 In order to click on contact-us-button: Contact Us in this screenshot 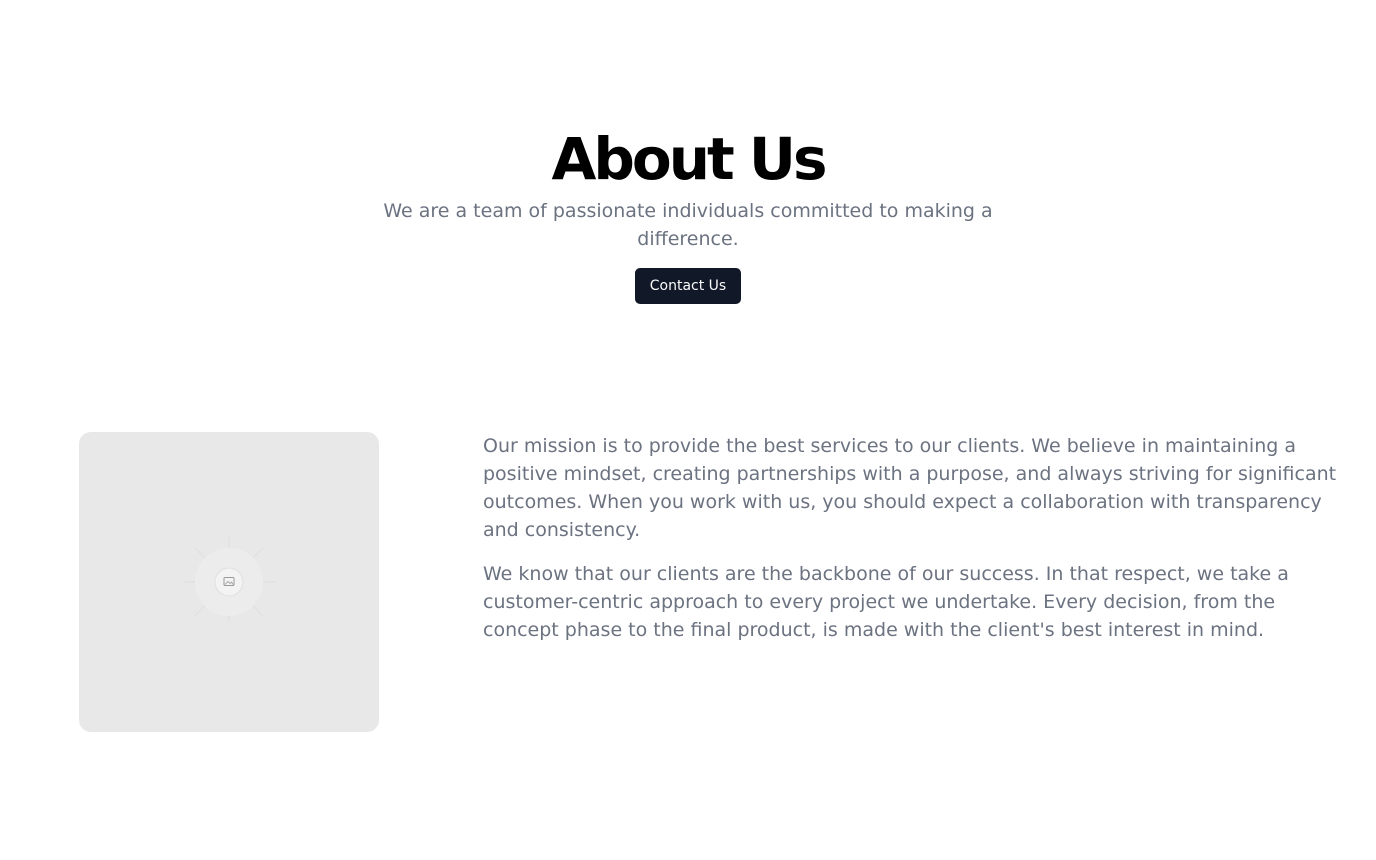, I will do `click(688, 286)`.